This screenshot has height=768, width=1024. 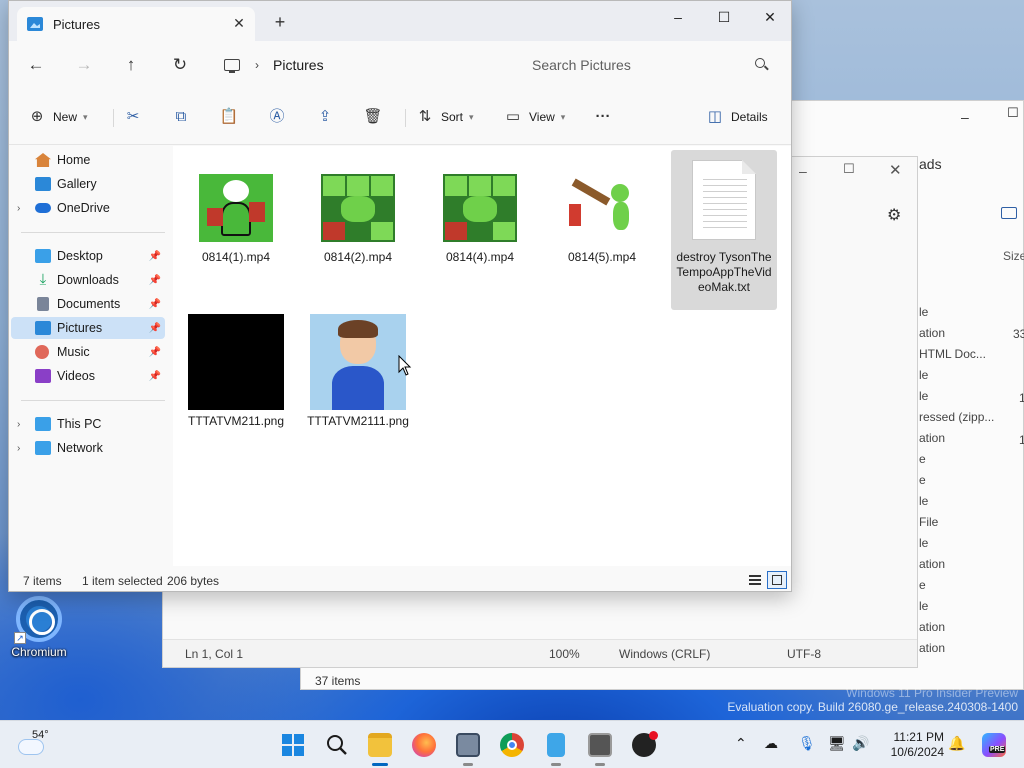 What do you see at coordinates (480, 219) in the screenshot?
I see `file-item: 0814(4).mp4` at bounding box center [480, 219].